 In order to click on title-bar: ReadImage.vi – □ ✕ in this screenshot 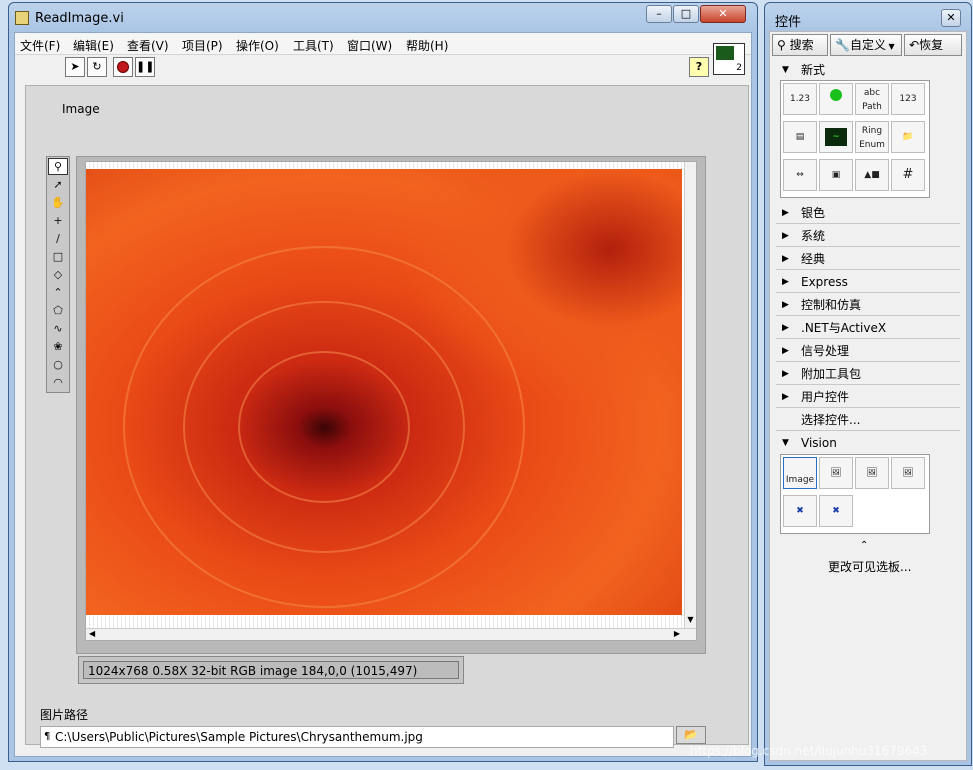, I will do `click(383, 18)`.